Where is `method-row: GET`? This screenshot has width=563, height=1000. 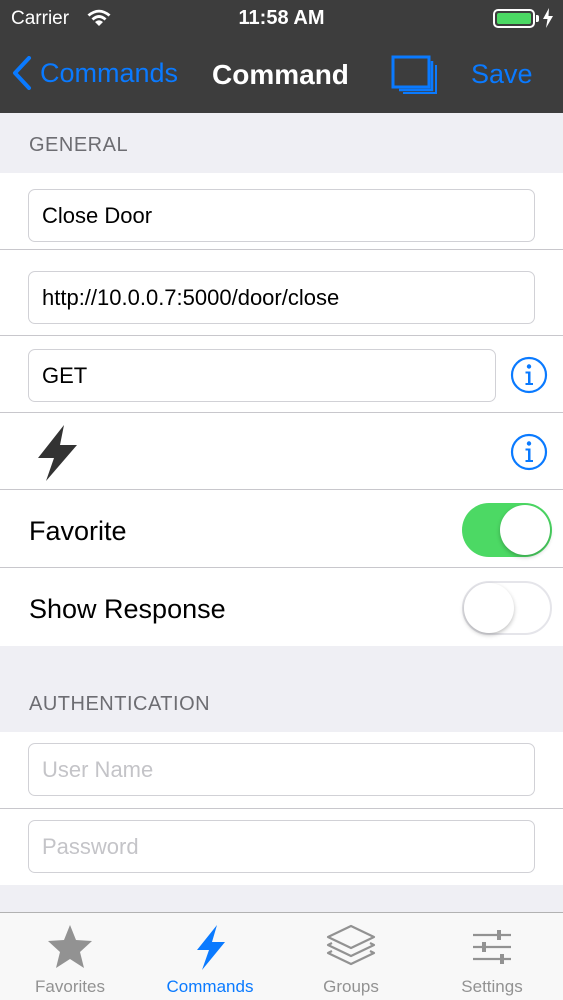 method-row: GET is located at coordinates (281, 374).